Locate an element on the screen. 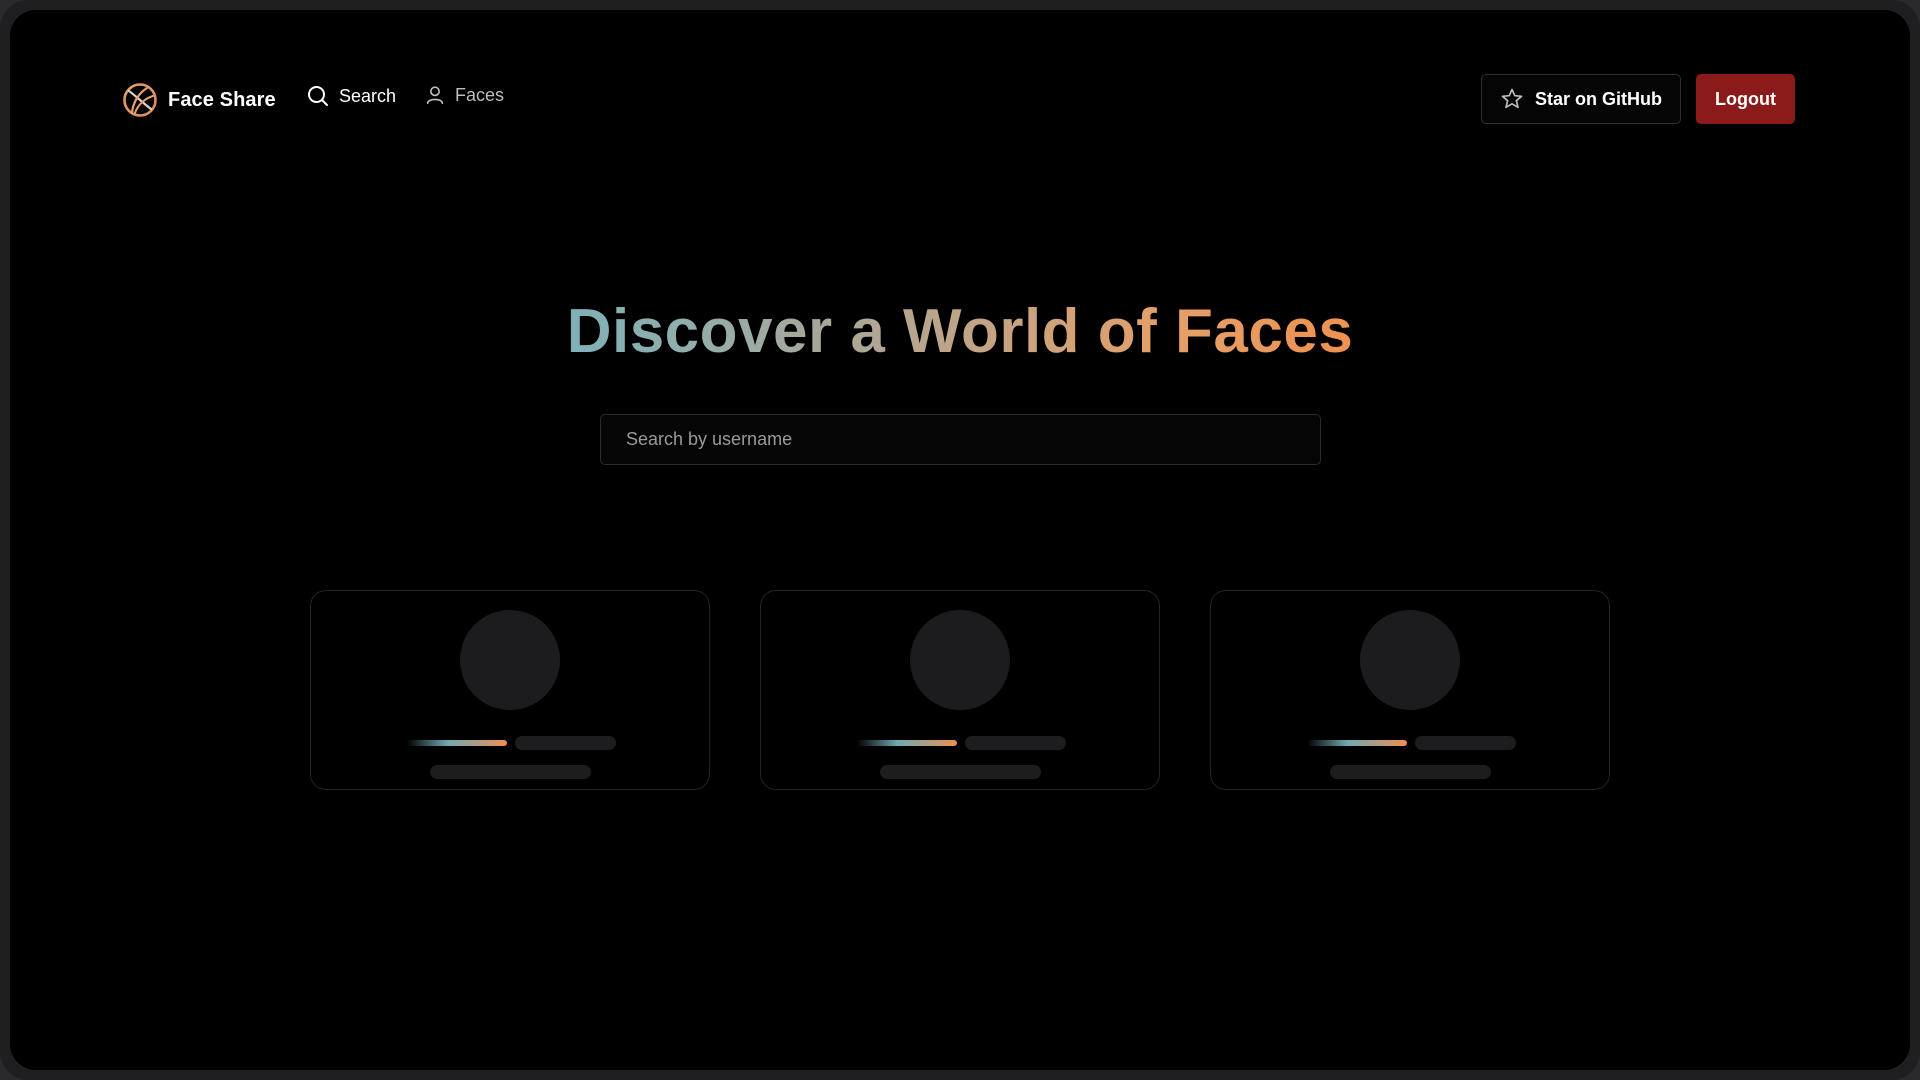 The height and width of the screenshot is (1080, 1920). nav-faces-link: Faces is located at coordinates (464, 95).